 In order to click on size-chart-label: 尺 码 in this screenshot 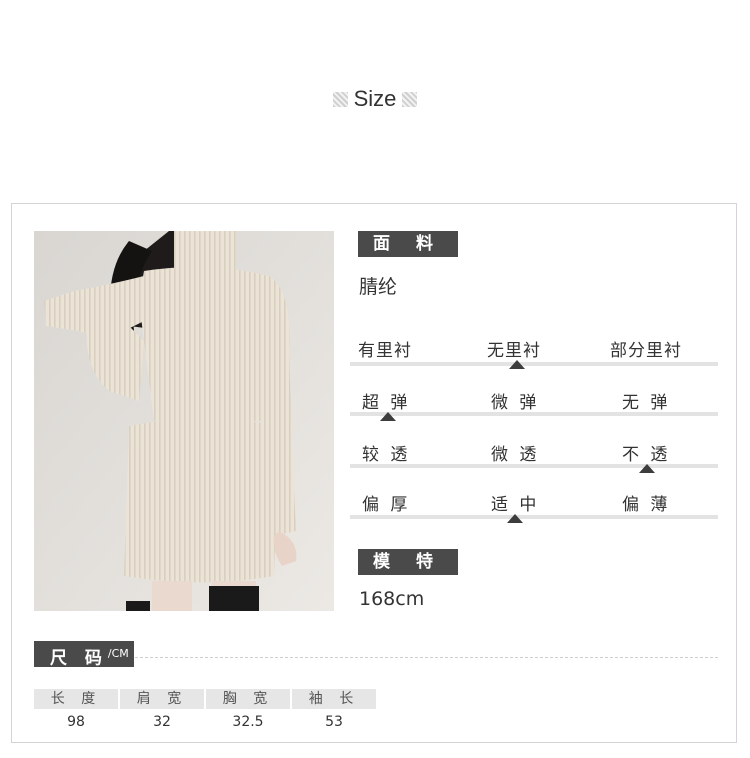, I will do `click(79, 658)`.